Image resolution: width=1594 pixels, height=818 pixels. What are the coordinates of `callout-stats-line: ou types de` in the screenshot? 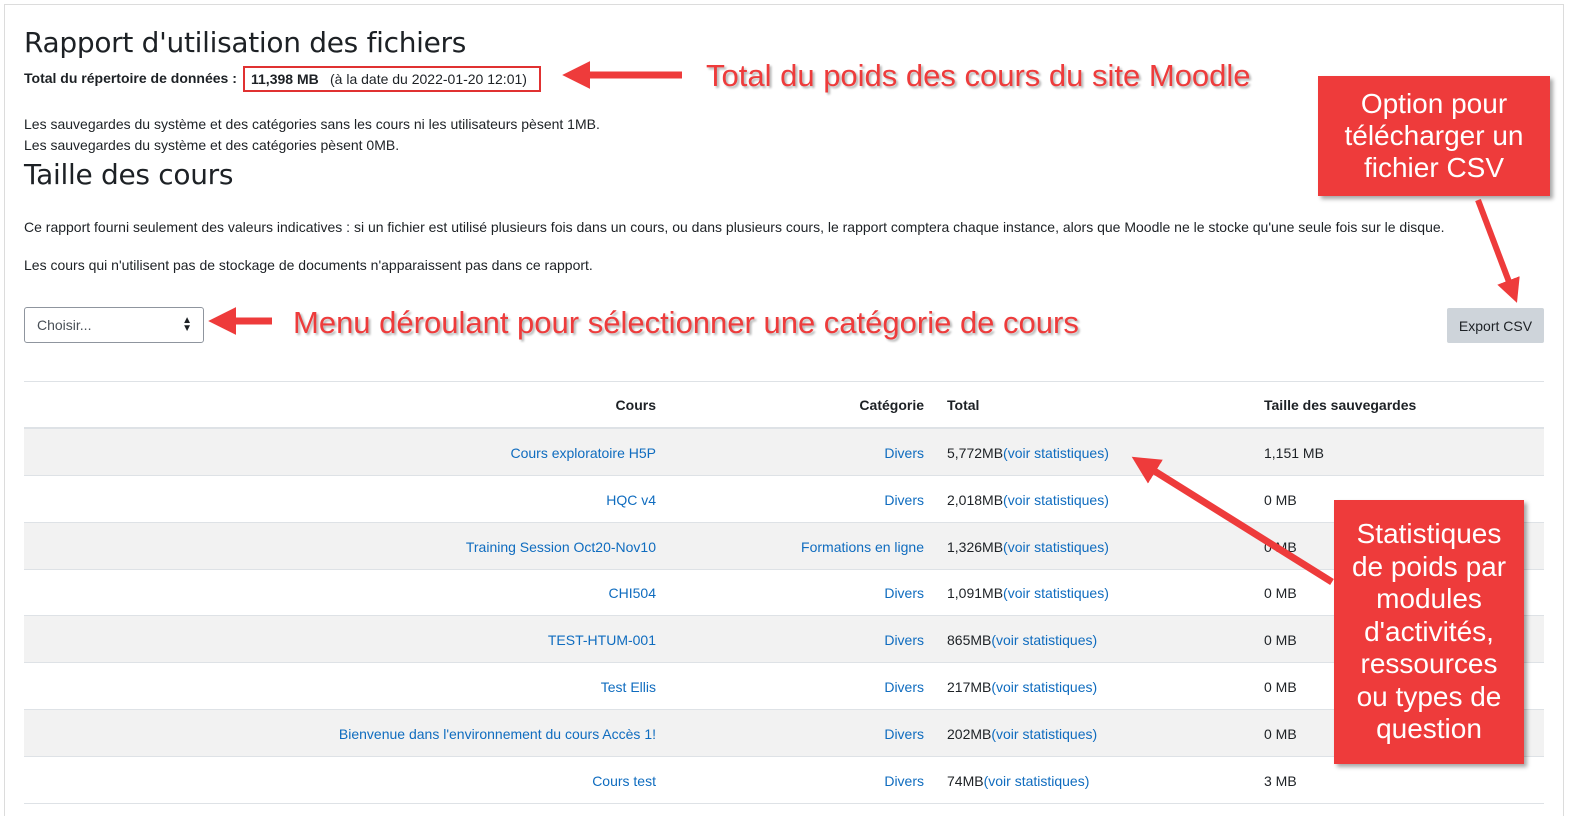 It's located at (1429, 696).